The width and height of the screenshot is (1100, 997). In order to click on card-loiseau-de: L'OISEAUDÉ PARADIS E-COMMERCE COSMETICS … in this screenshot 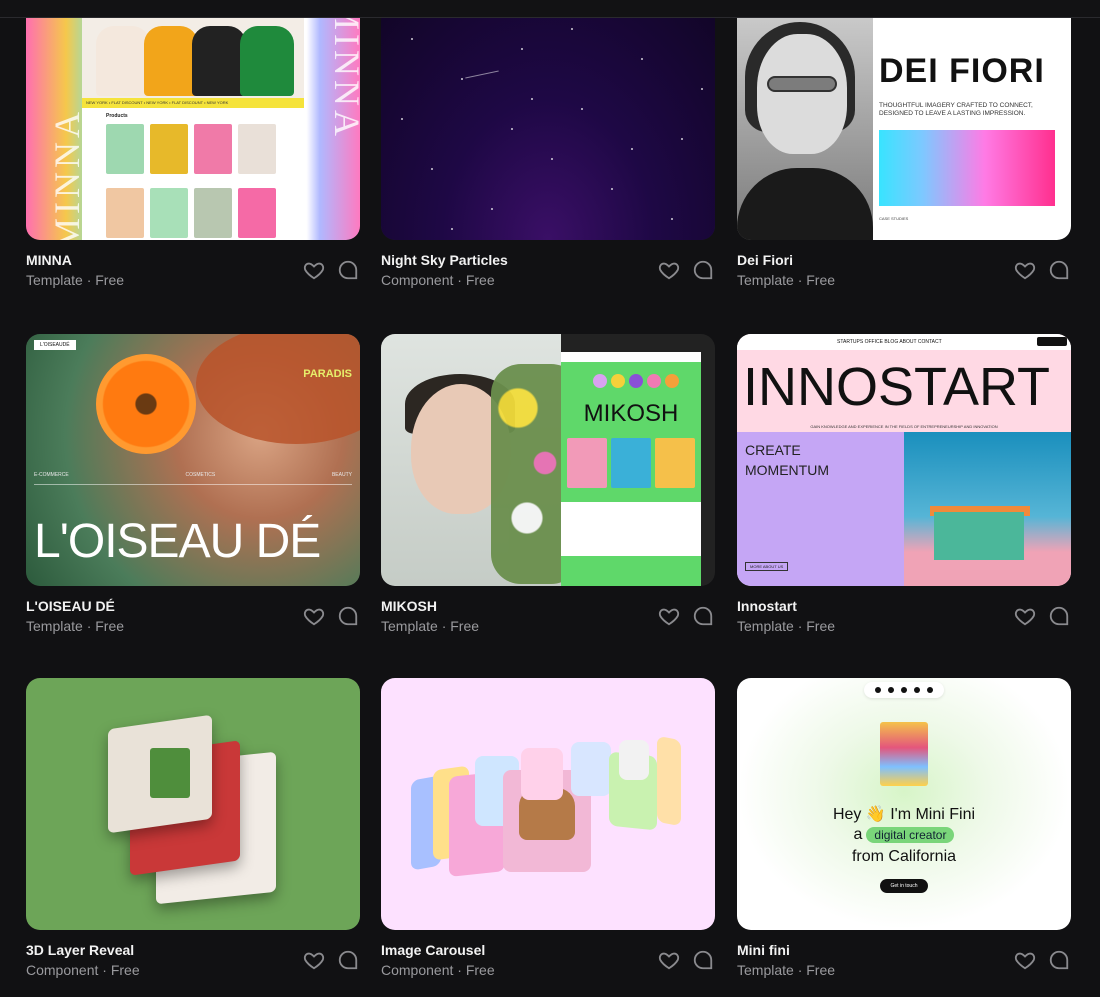, I will do `click(193, 487)`.